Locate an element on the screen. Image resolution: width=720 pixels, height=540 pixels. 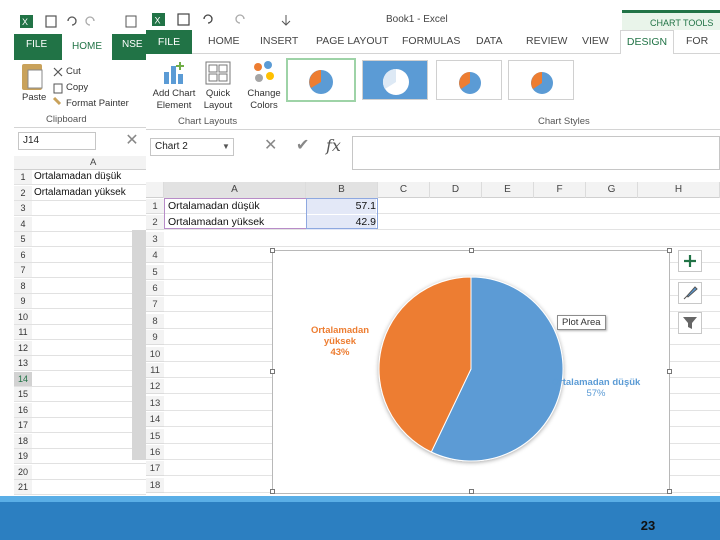
back-table-row: 8 is located at coordinates (82, 286).